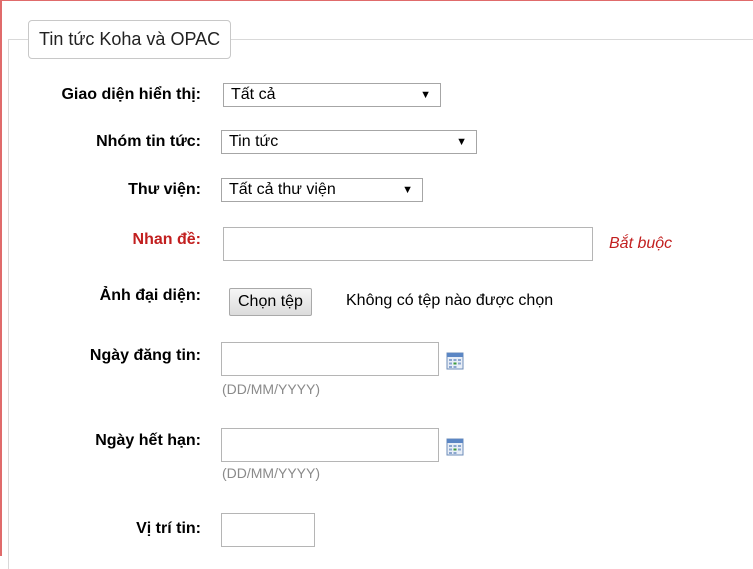  Describe the element at coordinates (408, 244) in the screenshot. I see `title-input` at that location.